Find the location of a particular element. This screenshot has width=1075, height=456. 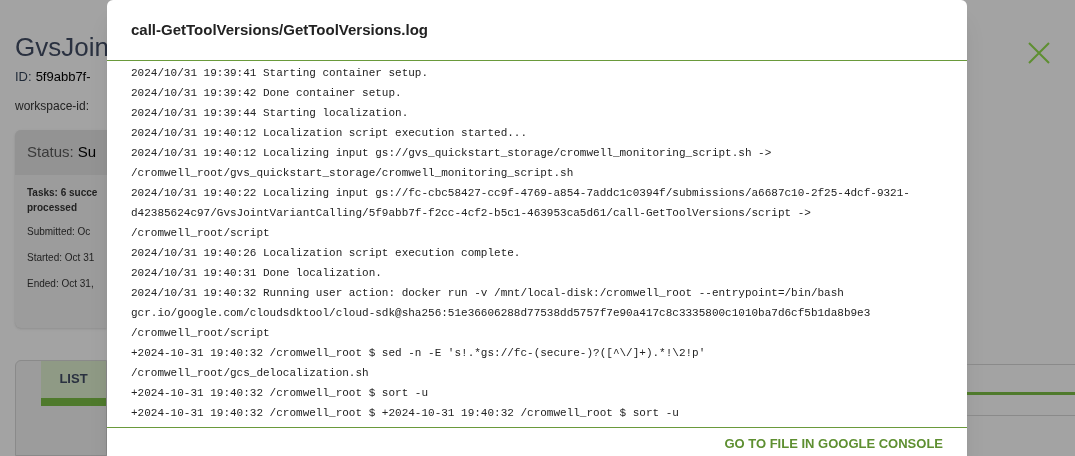

log-line: 2024/10/31 19:39:44 Starting localization. is located at coordinates (270, 113).